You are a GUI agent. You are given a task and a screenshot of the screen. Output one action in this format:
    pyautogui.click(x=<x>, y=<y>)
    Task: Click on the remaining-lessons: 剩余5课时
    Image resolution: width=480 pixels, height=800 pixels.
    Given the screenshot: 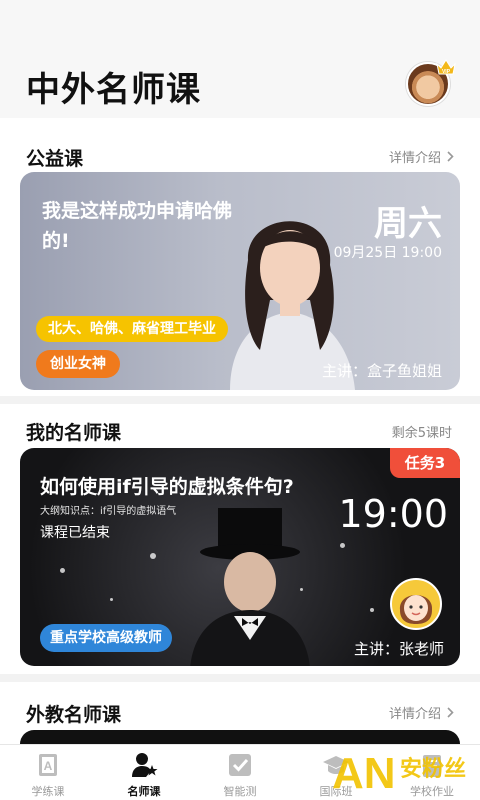 What is the action you would take?
    pyautogui.click(x=421, y=433)
    